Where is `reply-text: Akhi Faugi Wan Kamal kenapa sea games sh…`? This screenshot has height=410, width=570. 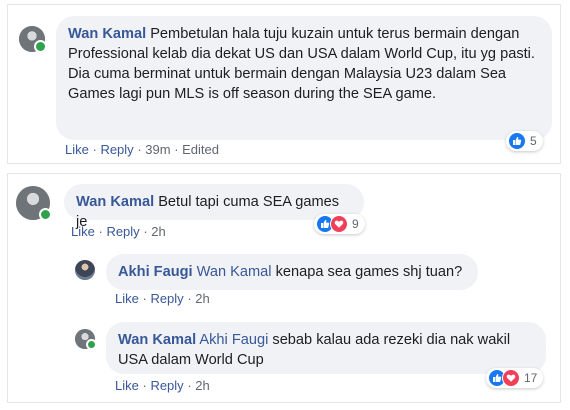 reply-text: Akhi Faugi Wan Kamal kenapa sea games sh… is located at coordinates (292, 272).